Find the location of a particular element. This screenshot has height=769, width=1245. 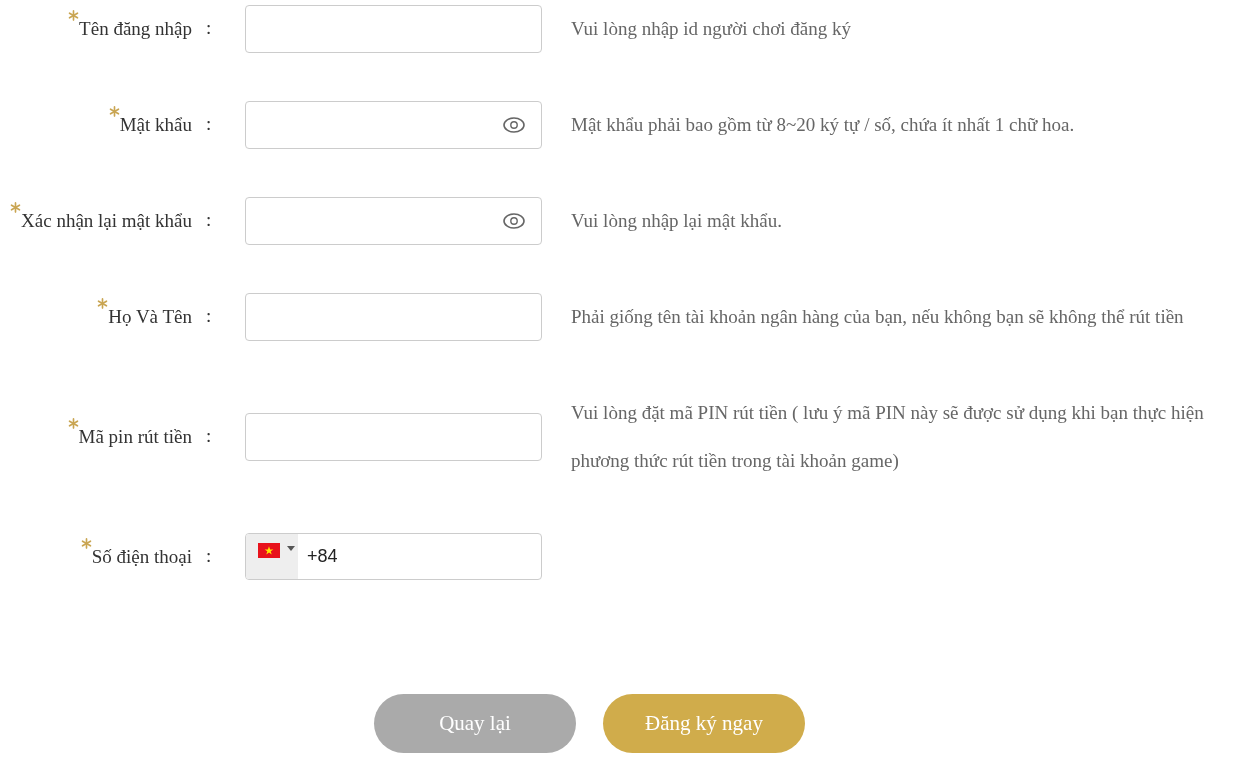

hint-text: Vui lòng nhập id người chơi đăng ký is located at coordinates (711, 29).